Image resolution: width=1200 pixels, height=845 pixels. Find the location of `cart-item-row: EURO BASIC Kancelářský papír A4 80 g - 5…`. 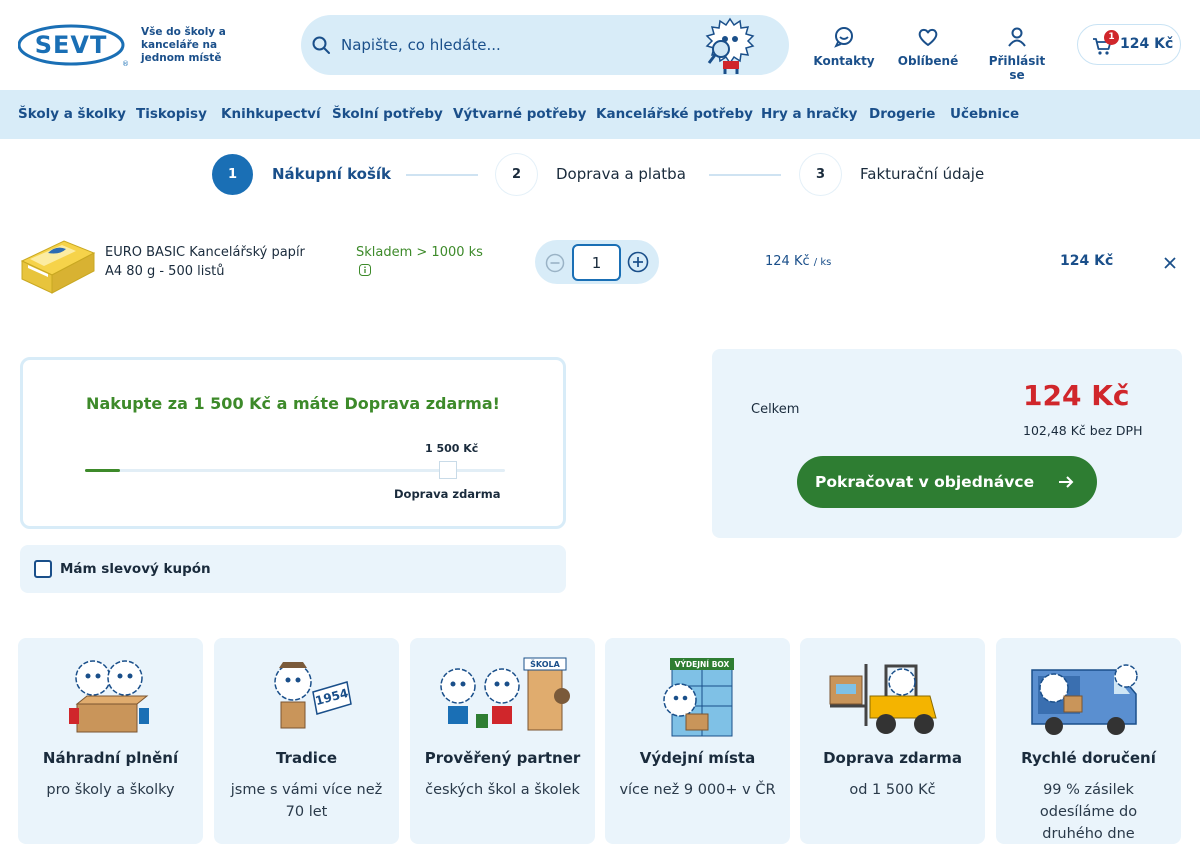

cart-item-row: EURO BASIC Kancelářský papír A4 80 g - 5… is located at coordinates (600, 265).